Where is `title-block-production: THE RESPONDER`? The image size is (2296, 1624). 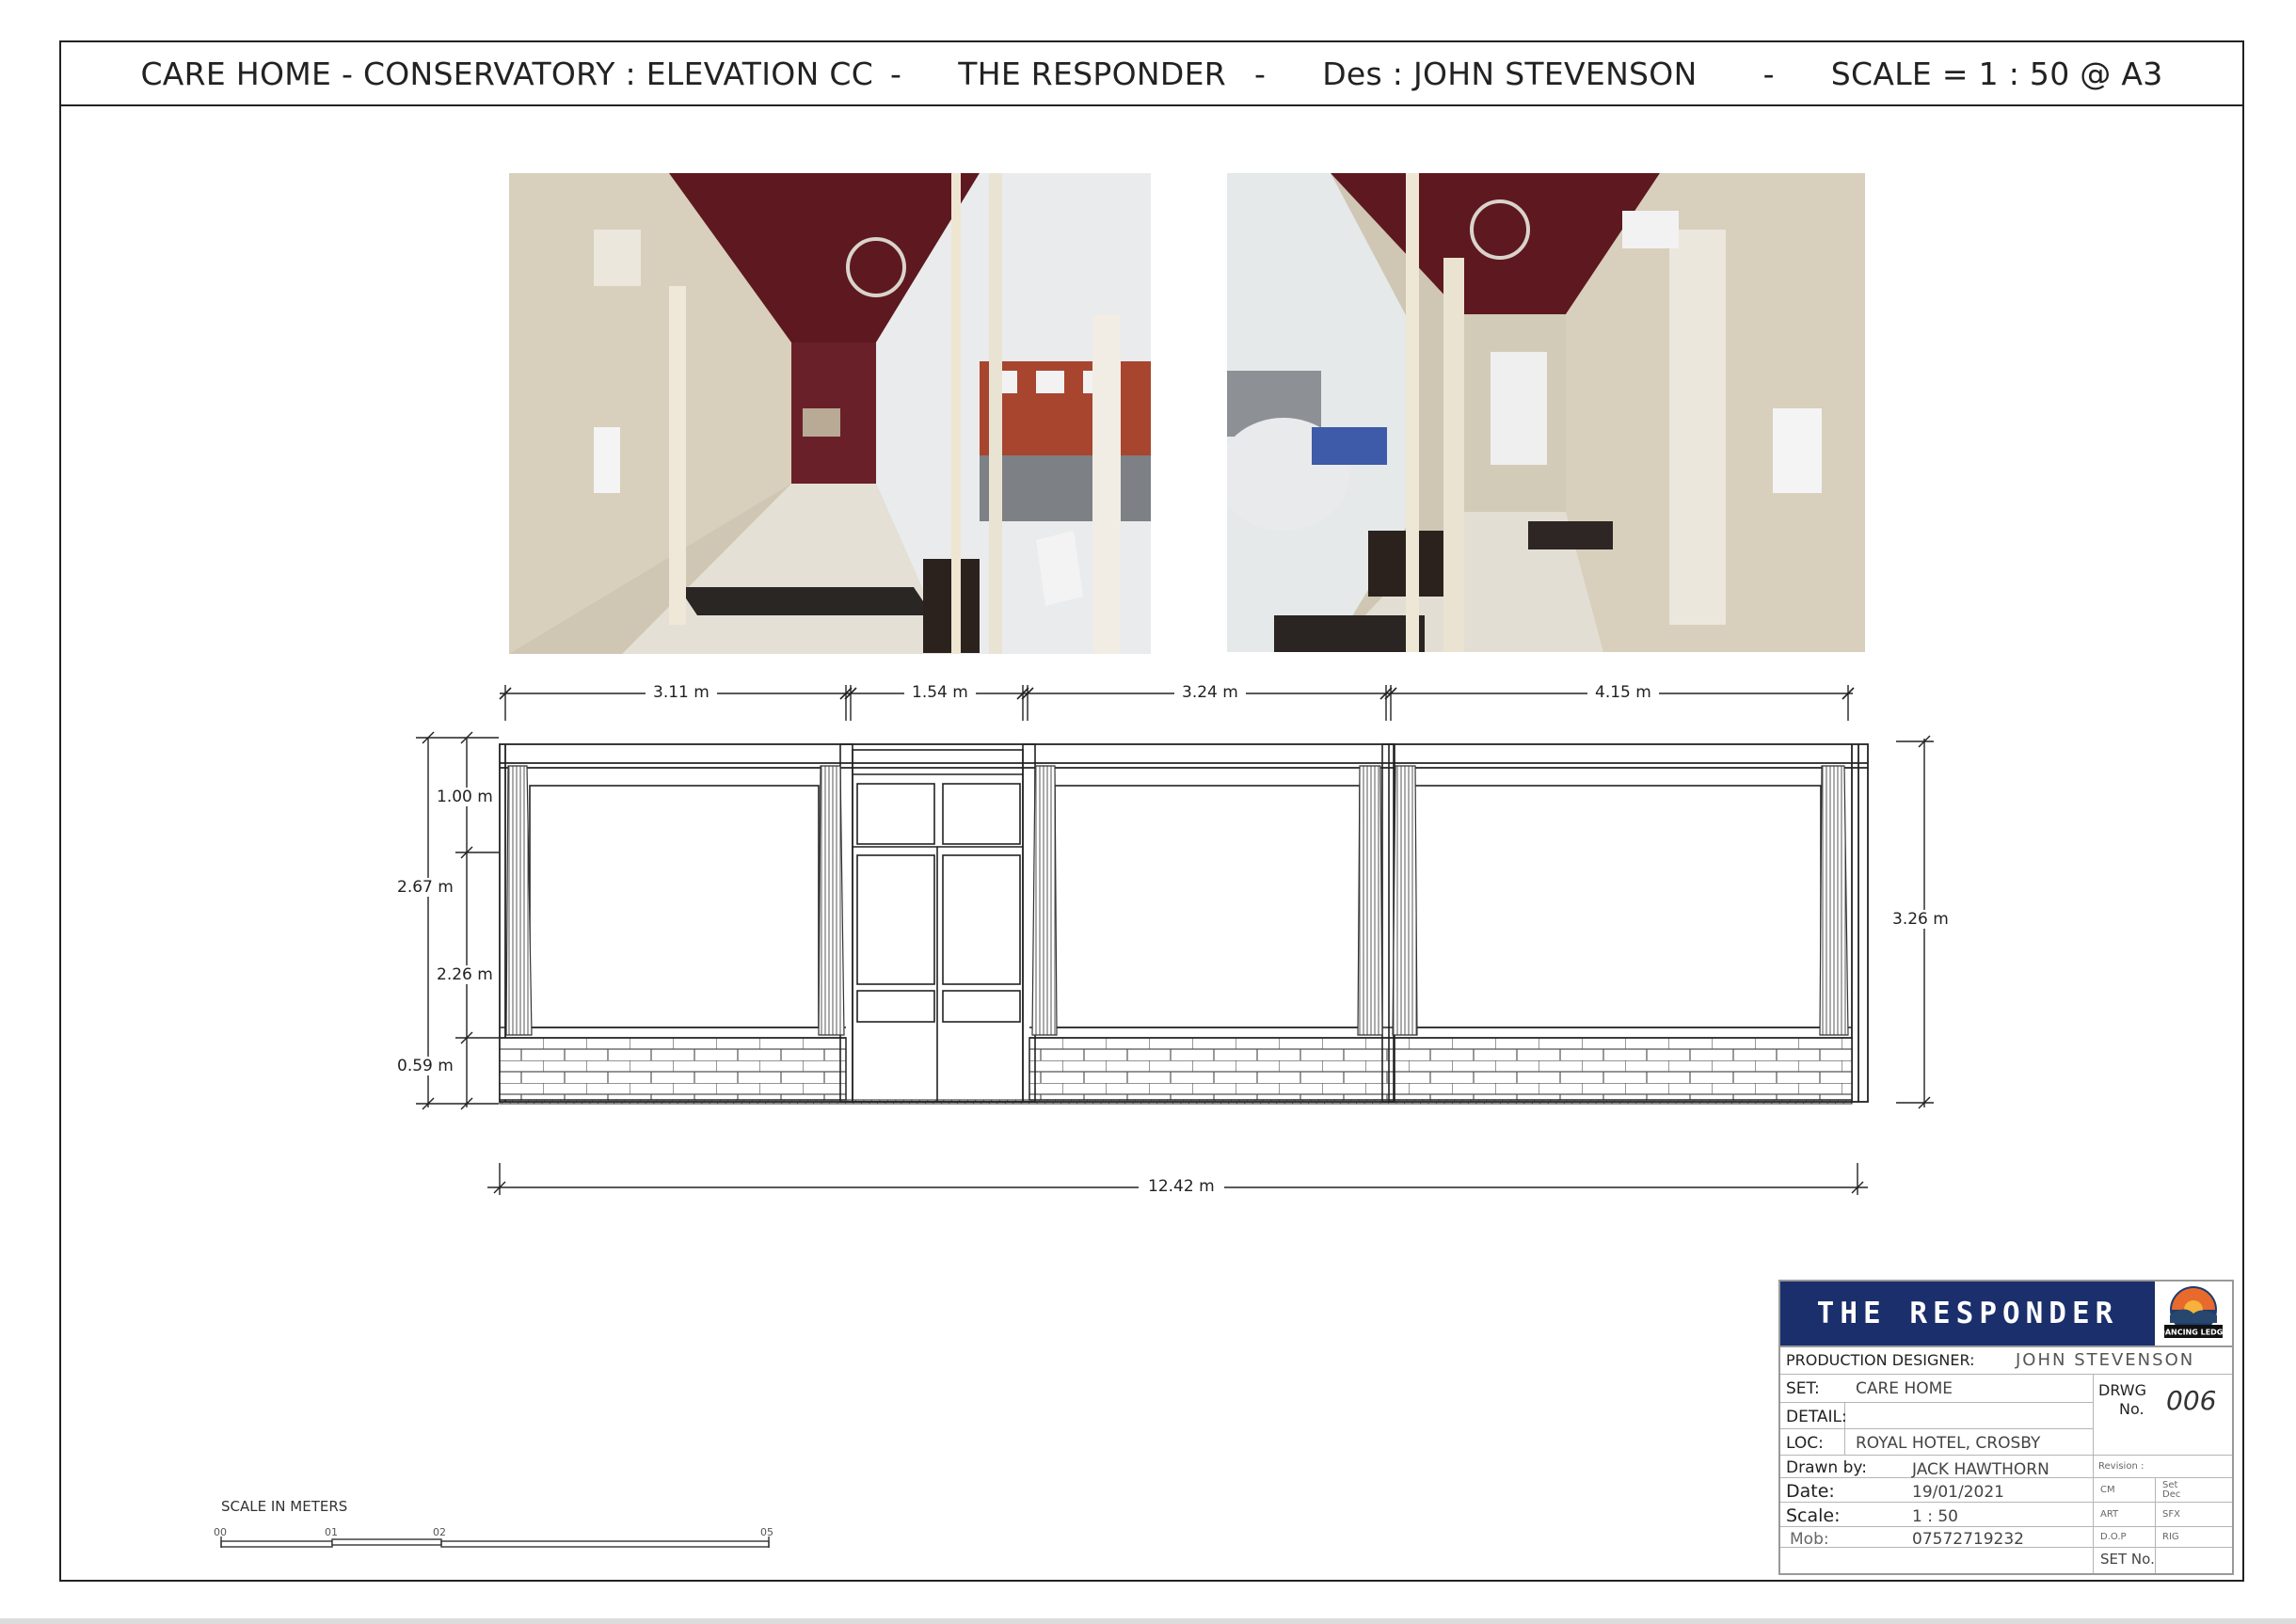
title-block-production: THE RESPONDER is located at coordinates (1967, 1313).